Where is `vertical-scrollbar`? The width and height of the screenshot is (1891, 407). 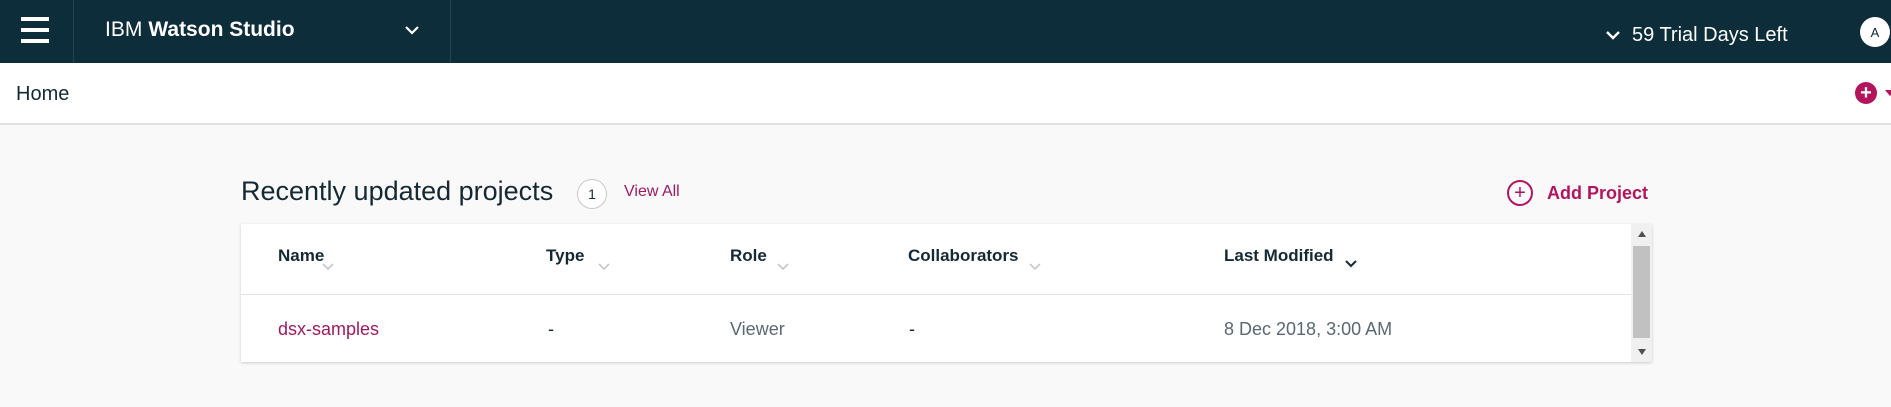 vertical-scrollbar is located at coordinates (1641, 293).